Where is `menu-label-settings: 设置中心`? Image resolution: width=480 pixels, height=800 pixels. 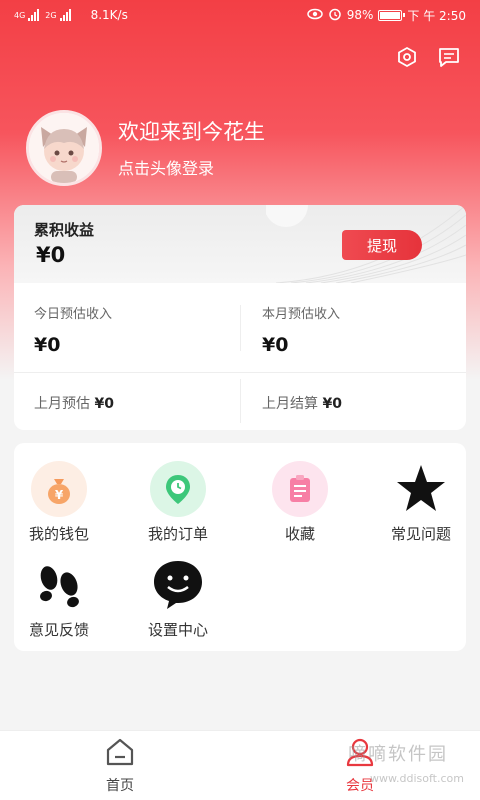 menu-label-settings: 设置中心 is located at coordinates (177, 630).